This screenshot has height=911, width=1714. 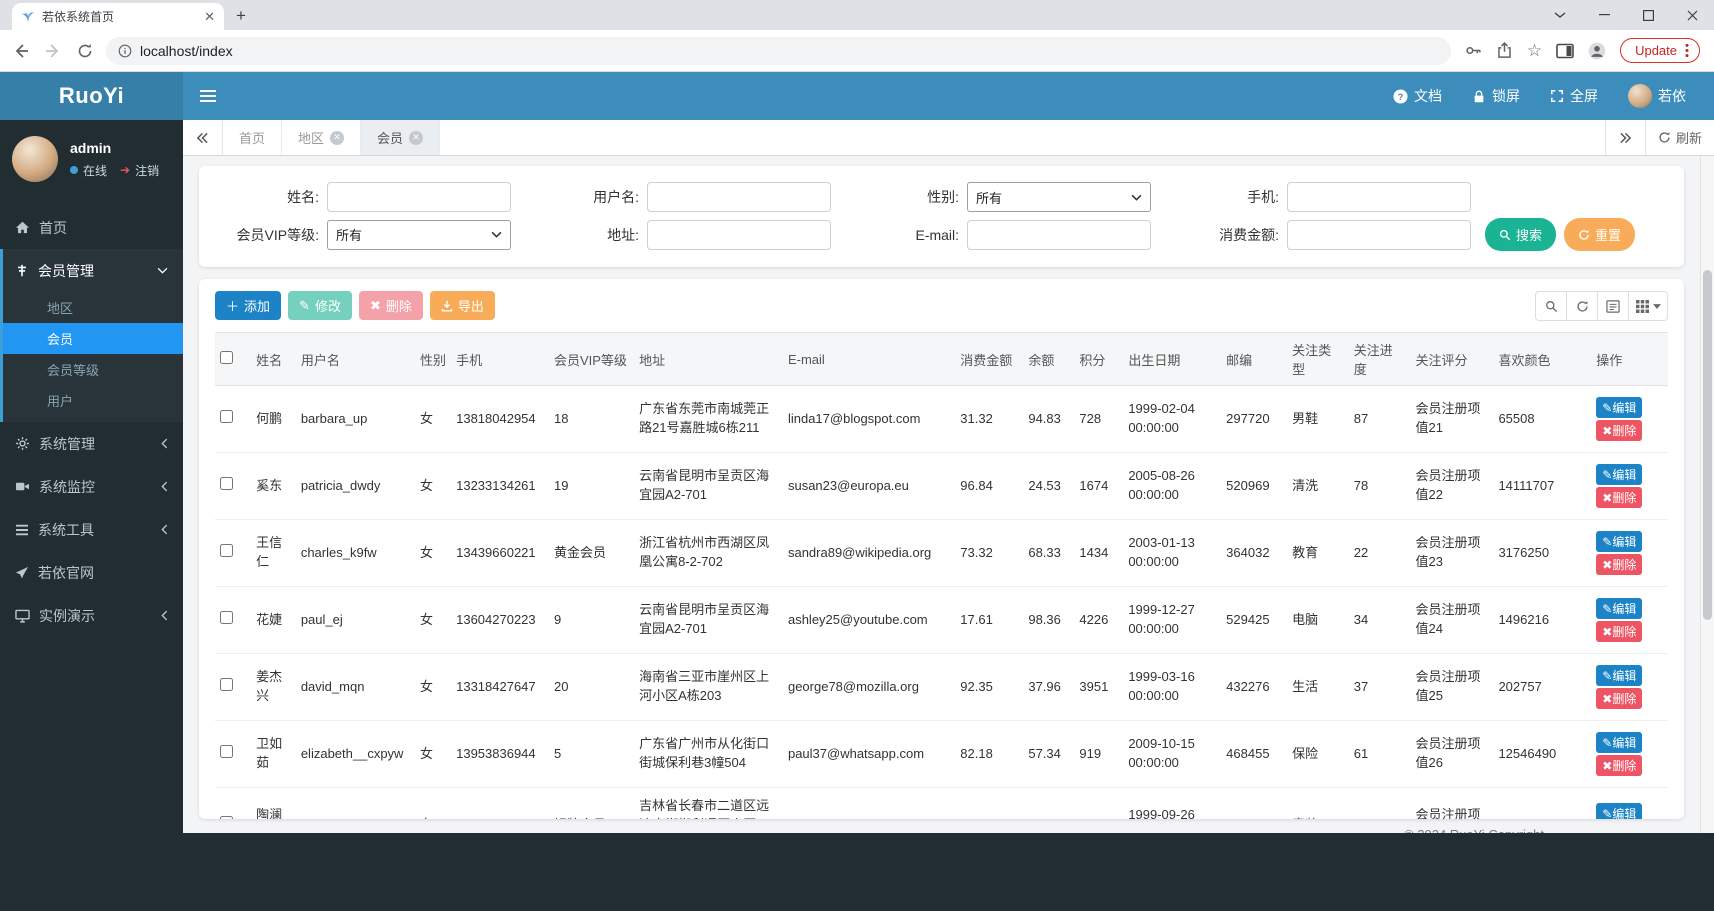 I want to click on col-header-favorite_color: 喜欢颜色, so click(x=1542, y=359).